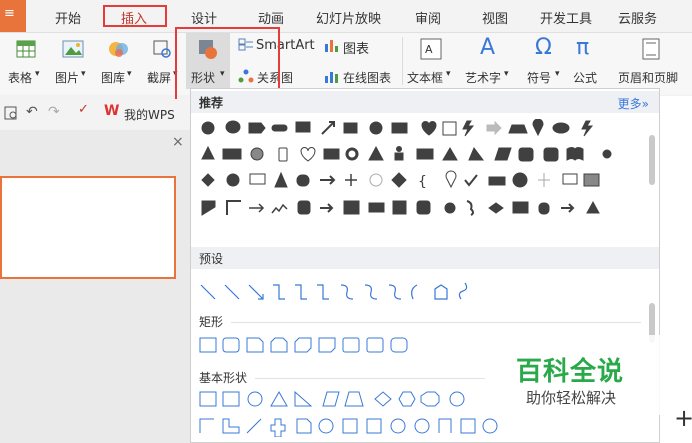  What do you see at coordinates (470, 208) in the screenshot?
I see `shape-hand` at bounding box center [470, 208].